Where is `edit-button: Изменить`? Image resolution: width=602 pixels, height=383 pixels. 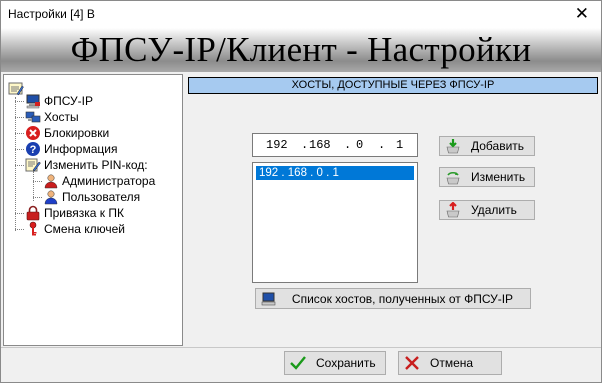
edit-button: Изменить is located at coordinates (487, 177).